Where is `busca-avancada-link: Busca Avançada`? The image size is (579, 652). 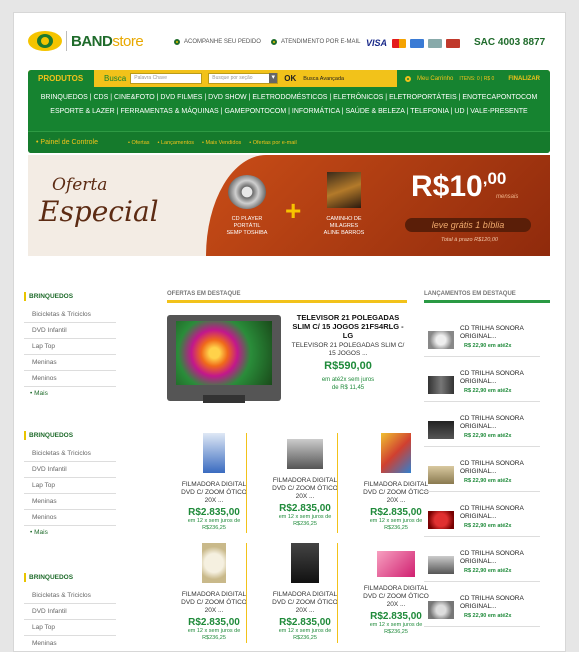 busca-avancada-link: Busca Avançada is located at coordinates (323, 79).